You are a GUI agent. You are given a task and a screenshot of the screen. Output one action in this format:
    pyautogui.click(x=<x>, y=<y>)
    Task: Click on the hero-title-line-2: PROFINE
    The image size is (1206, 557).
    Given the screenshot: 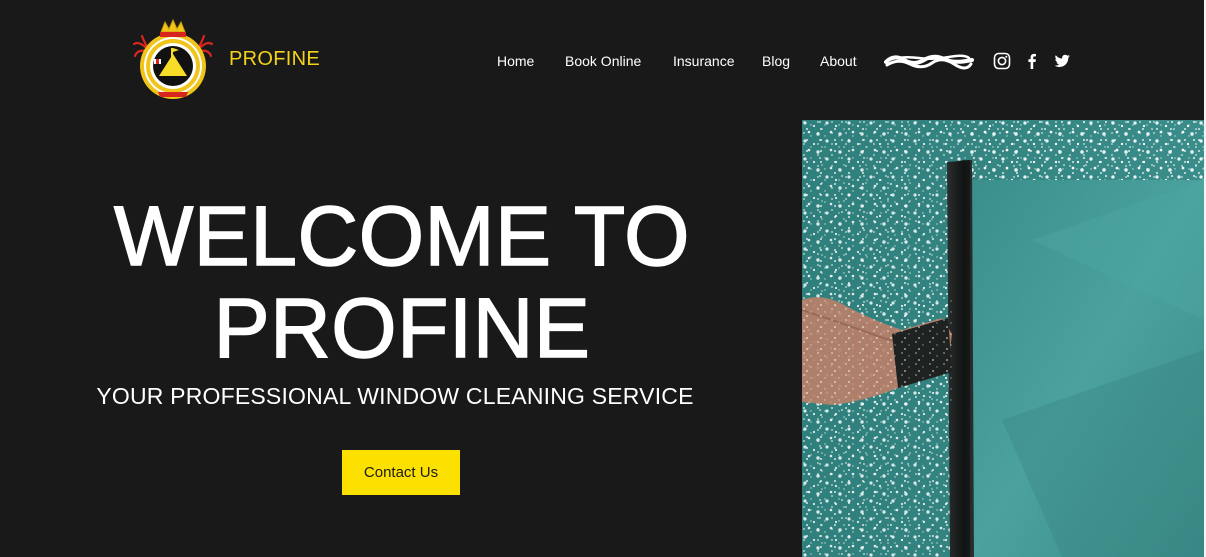 What is the action you would take?
    pyautogui.click(x=402, y=328)
    